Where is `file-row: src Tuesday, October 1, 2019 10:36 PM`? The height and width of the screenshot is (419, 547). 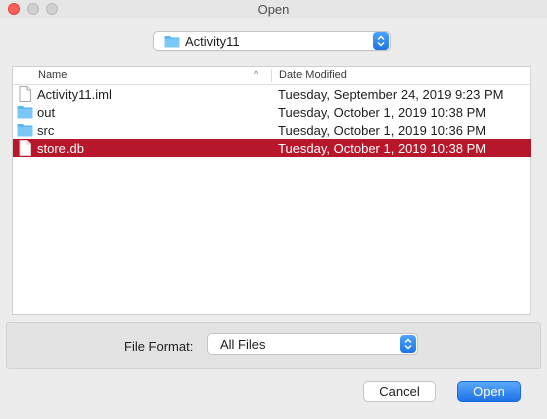 file-row: src Tuesday, October 1, 2019 10:36 PM is located at coordinates (272, 130).